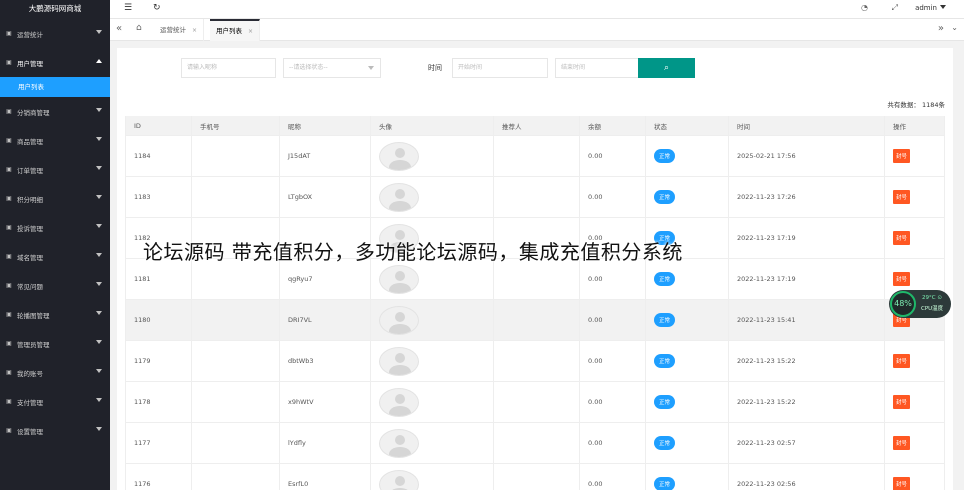  What do you see at coordinates (954, 27) in the screenshot?
I see `chevron-down-icon: ⌄` at bounding box center [954, 27].